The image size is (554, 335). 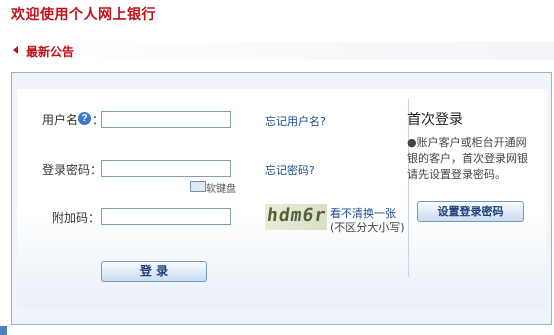 I want to click on login-button: 登 录, so click(x=154, y=271).